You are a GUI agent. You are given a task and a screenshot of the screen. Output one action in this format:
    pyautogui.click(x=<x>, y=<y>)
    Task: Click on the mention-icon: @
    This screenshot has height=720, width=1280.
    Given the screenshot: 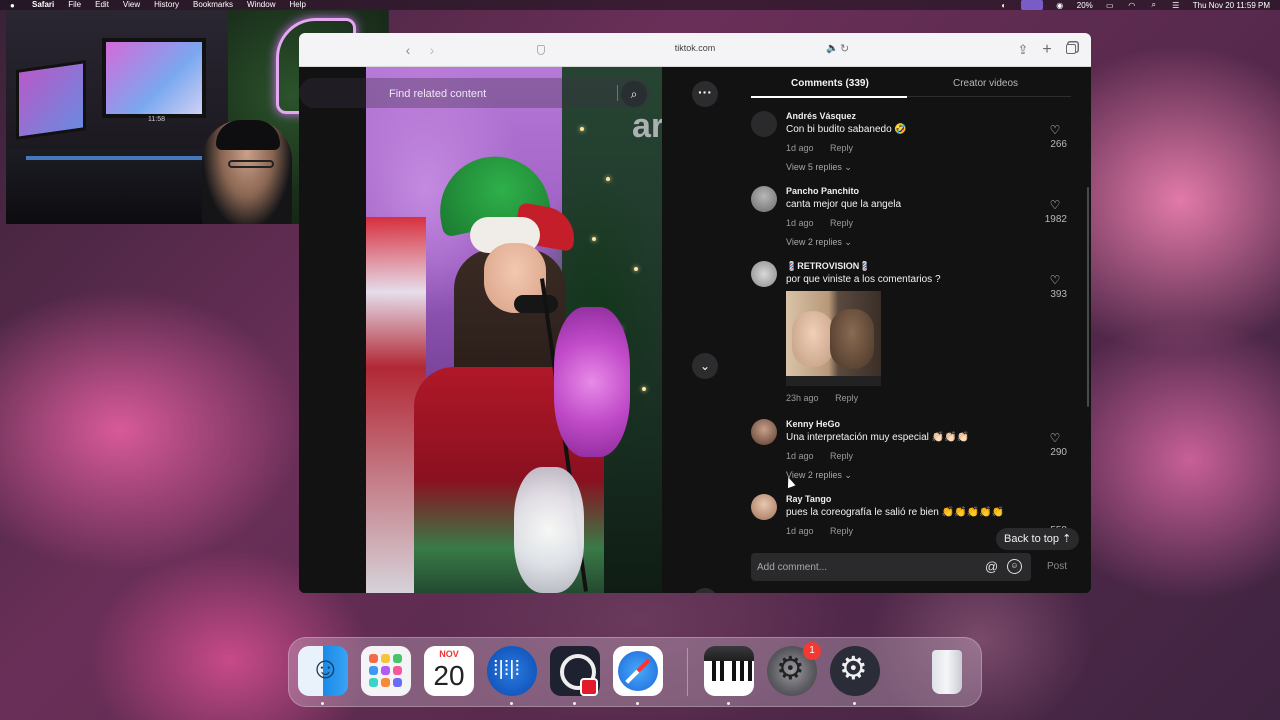 What is the action you would take?
    pyautogui.click(x=991, y=566)
    